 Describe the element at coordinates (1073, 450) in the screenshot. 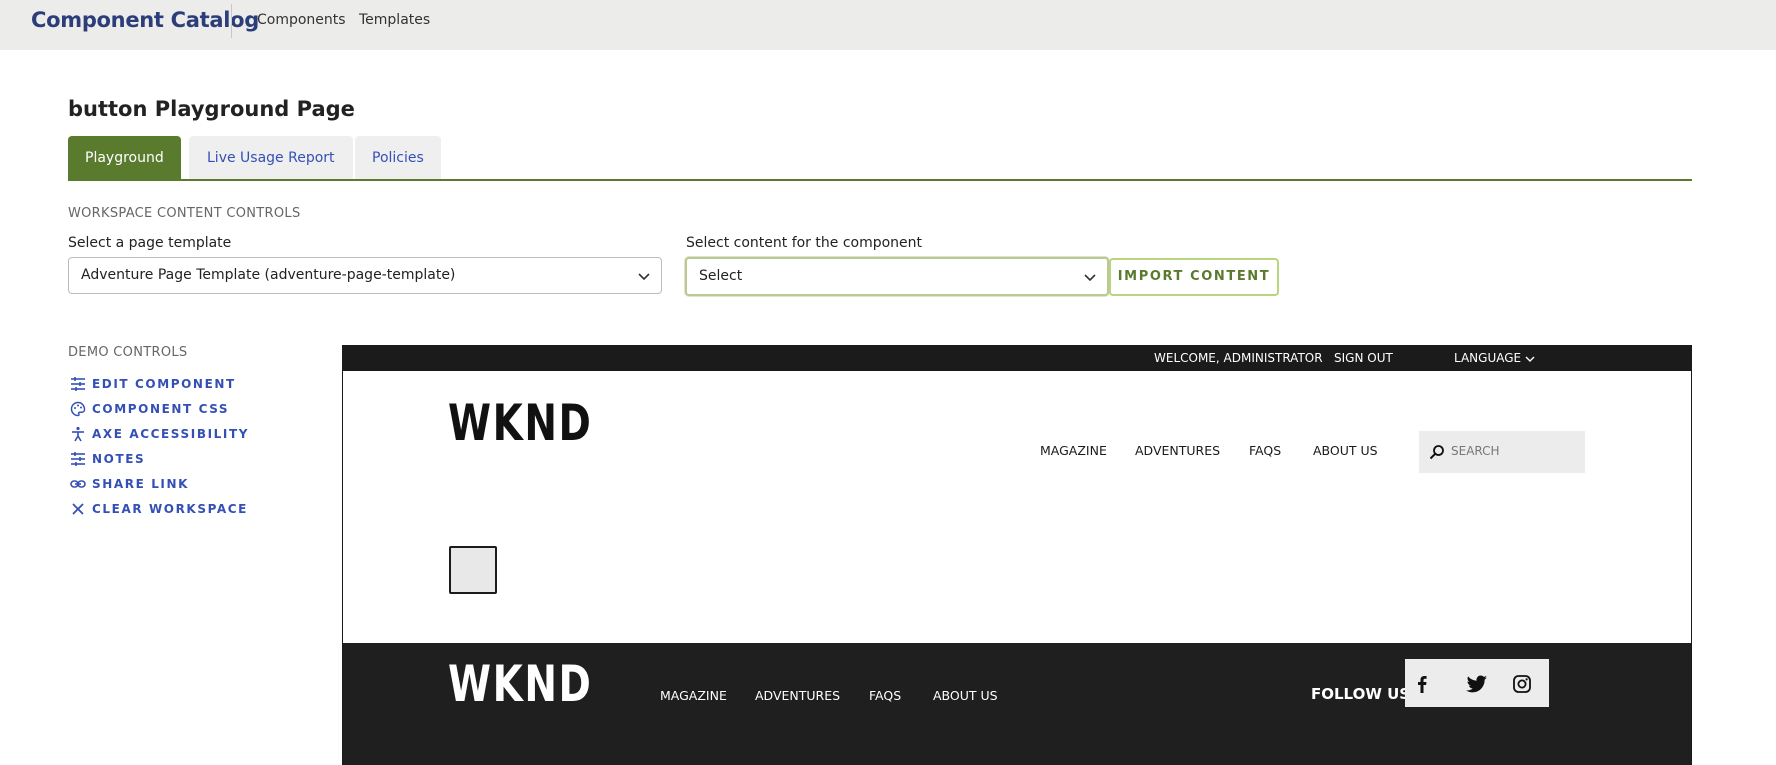

I see `preview-nav-magazine: MAGAZINE` at that location.